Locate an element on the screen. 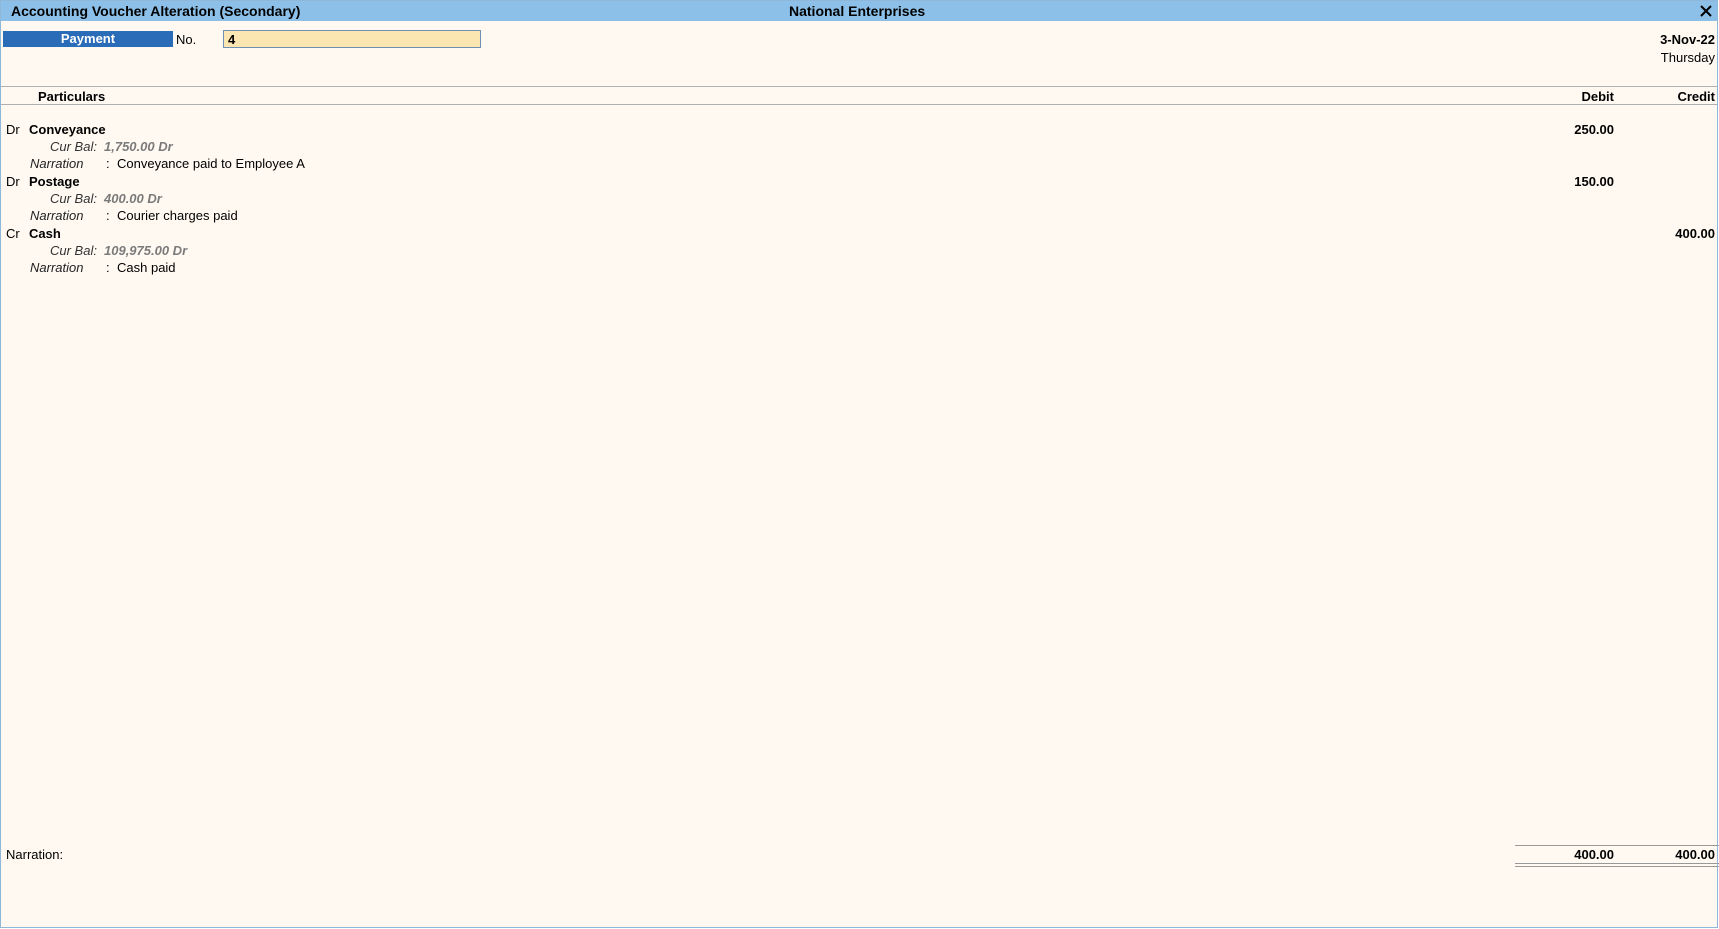  entry-narration-text: Cash paid is located at coordinates (146, 267).